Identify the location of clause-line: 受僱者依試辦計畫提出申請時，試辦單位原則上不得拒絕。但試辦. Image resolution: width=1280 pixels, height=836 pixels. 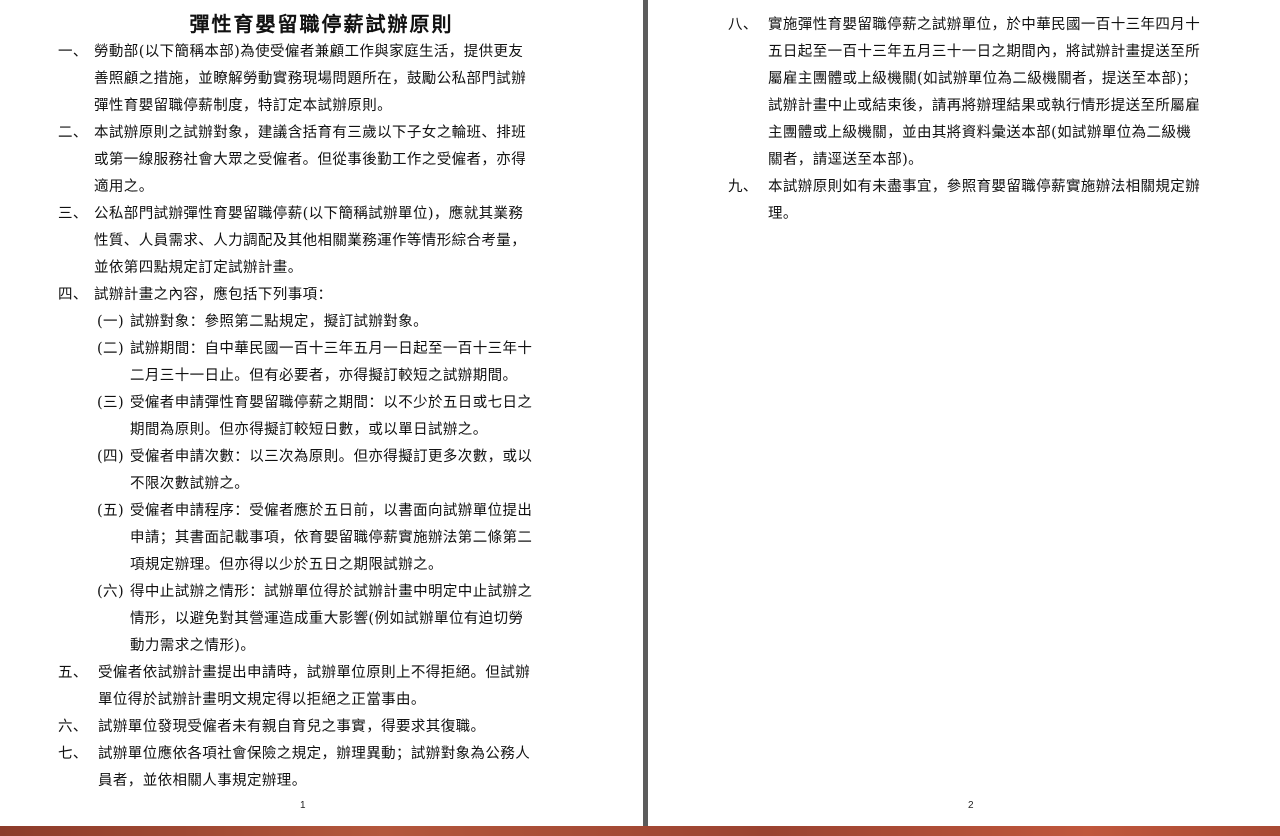
(314, 673).